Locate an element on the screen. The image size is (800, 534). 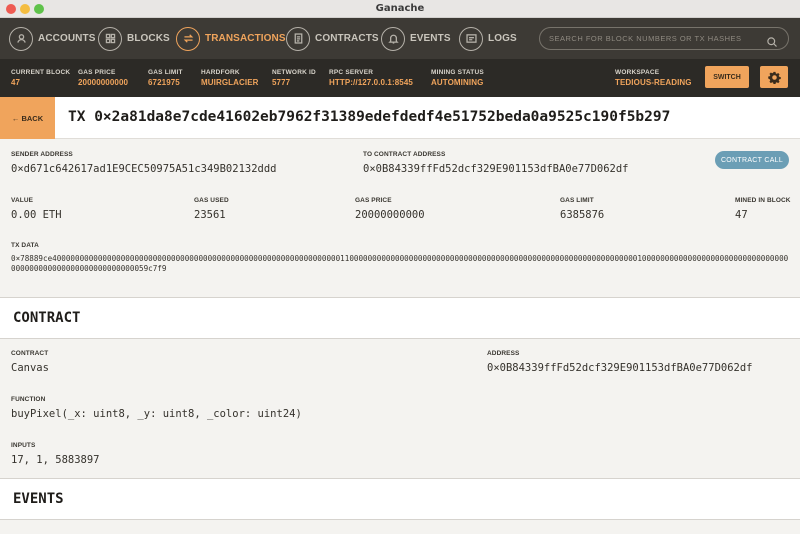
stat-gas-price: GAS PRICE 20000000000 is located at coordinates (103, 78).